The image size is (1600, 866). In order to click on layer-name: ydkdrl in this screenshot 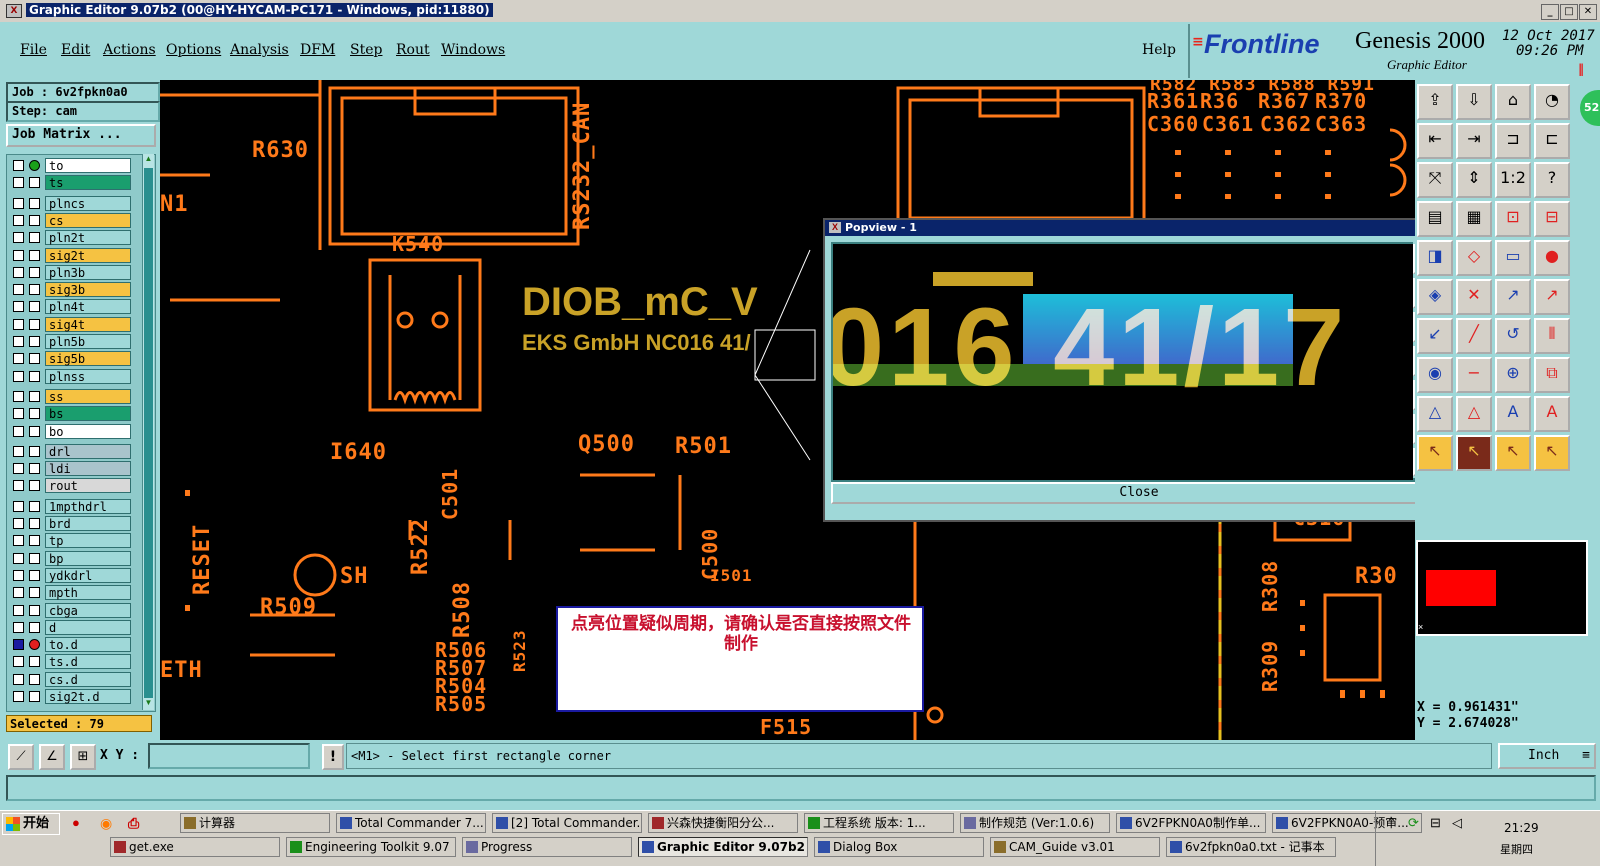, I will do `click(88, 575)`.